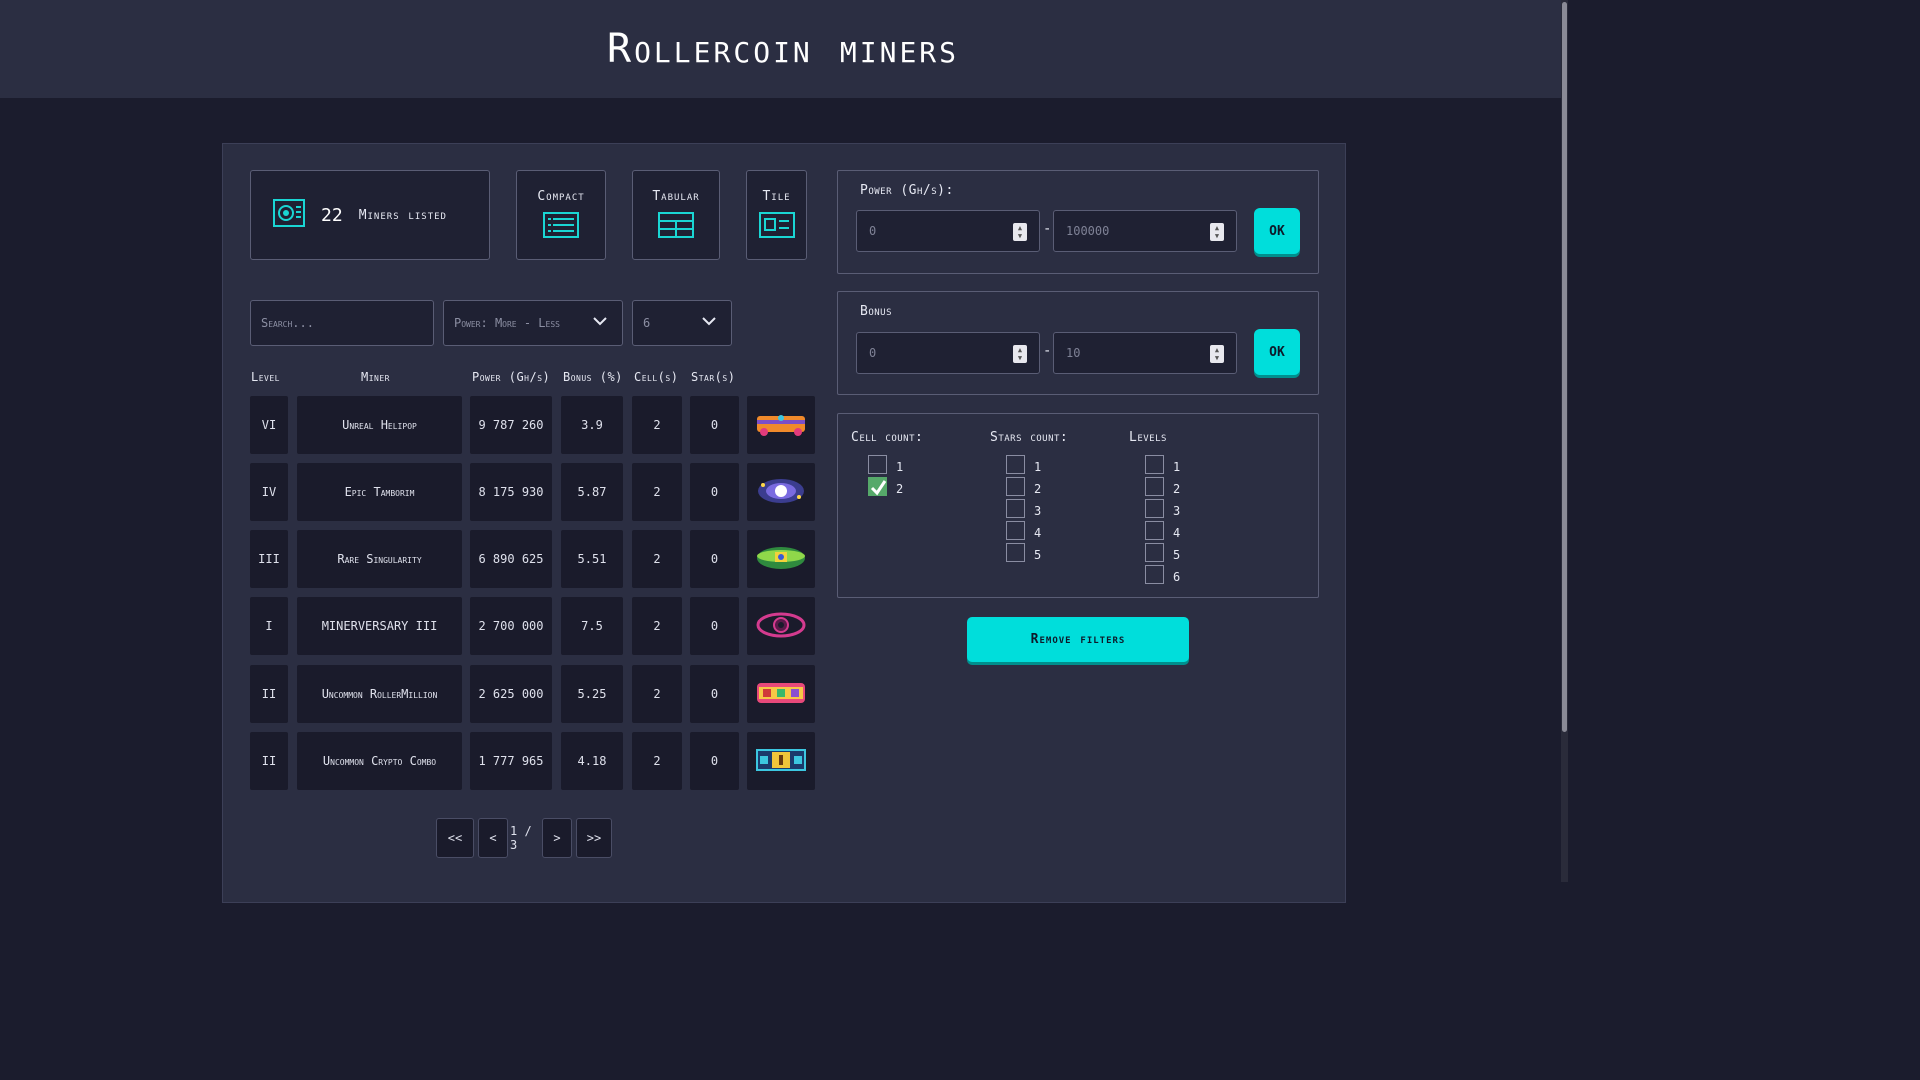 The height and width of the screenshot is (1080, 1920). What do you see at coordinates (1564, 367) in the screenshot?
I see `scrollbar-thumb` at bounding box center [1564, 367].